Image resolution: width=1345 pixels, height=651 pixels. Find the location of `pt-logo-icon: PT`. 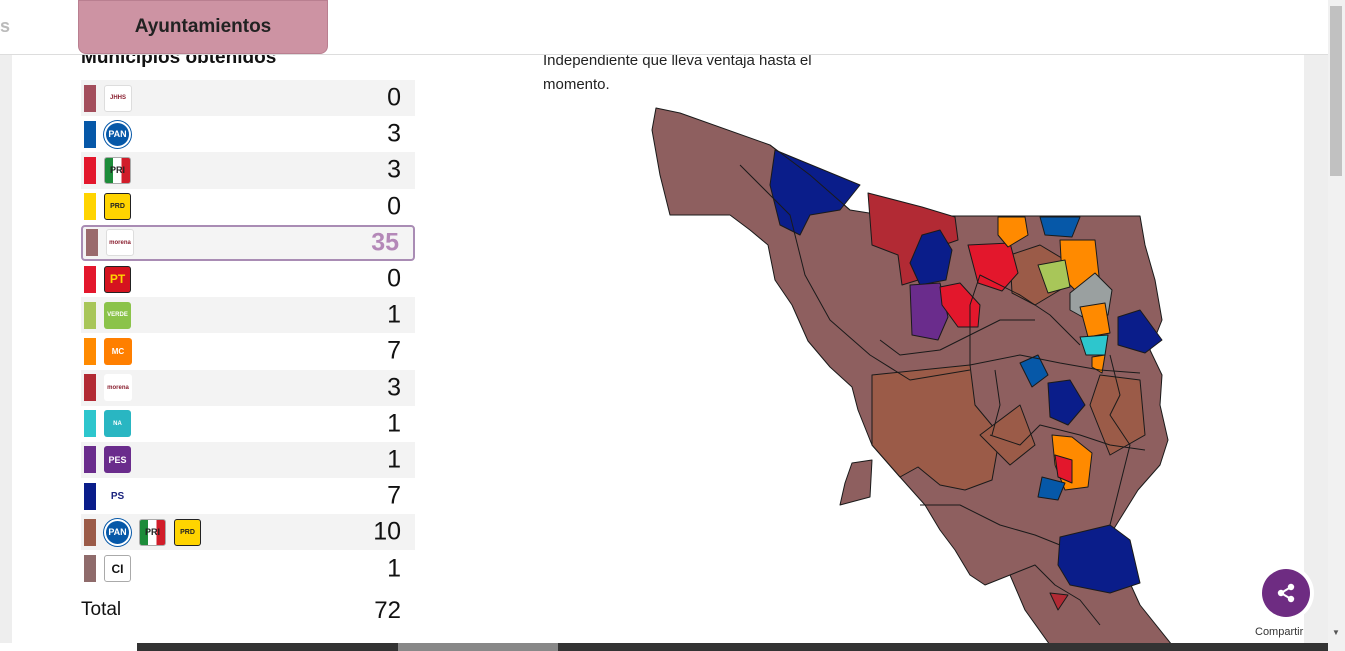

pt-logo-icon: PT is located at coordinates (117, 279).